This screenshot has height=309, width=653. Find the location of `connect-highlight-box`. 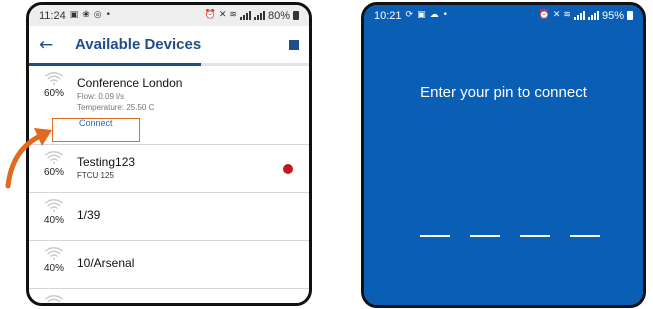

connect-highlight-box is located at coordinates (96, 130).